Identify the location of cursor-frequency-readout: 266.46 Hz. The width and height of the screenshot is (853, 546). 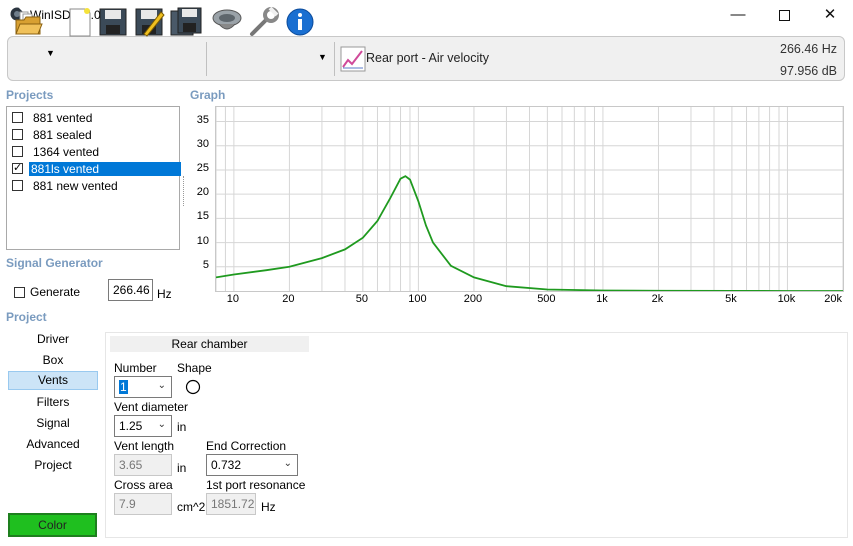
(808, 49).